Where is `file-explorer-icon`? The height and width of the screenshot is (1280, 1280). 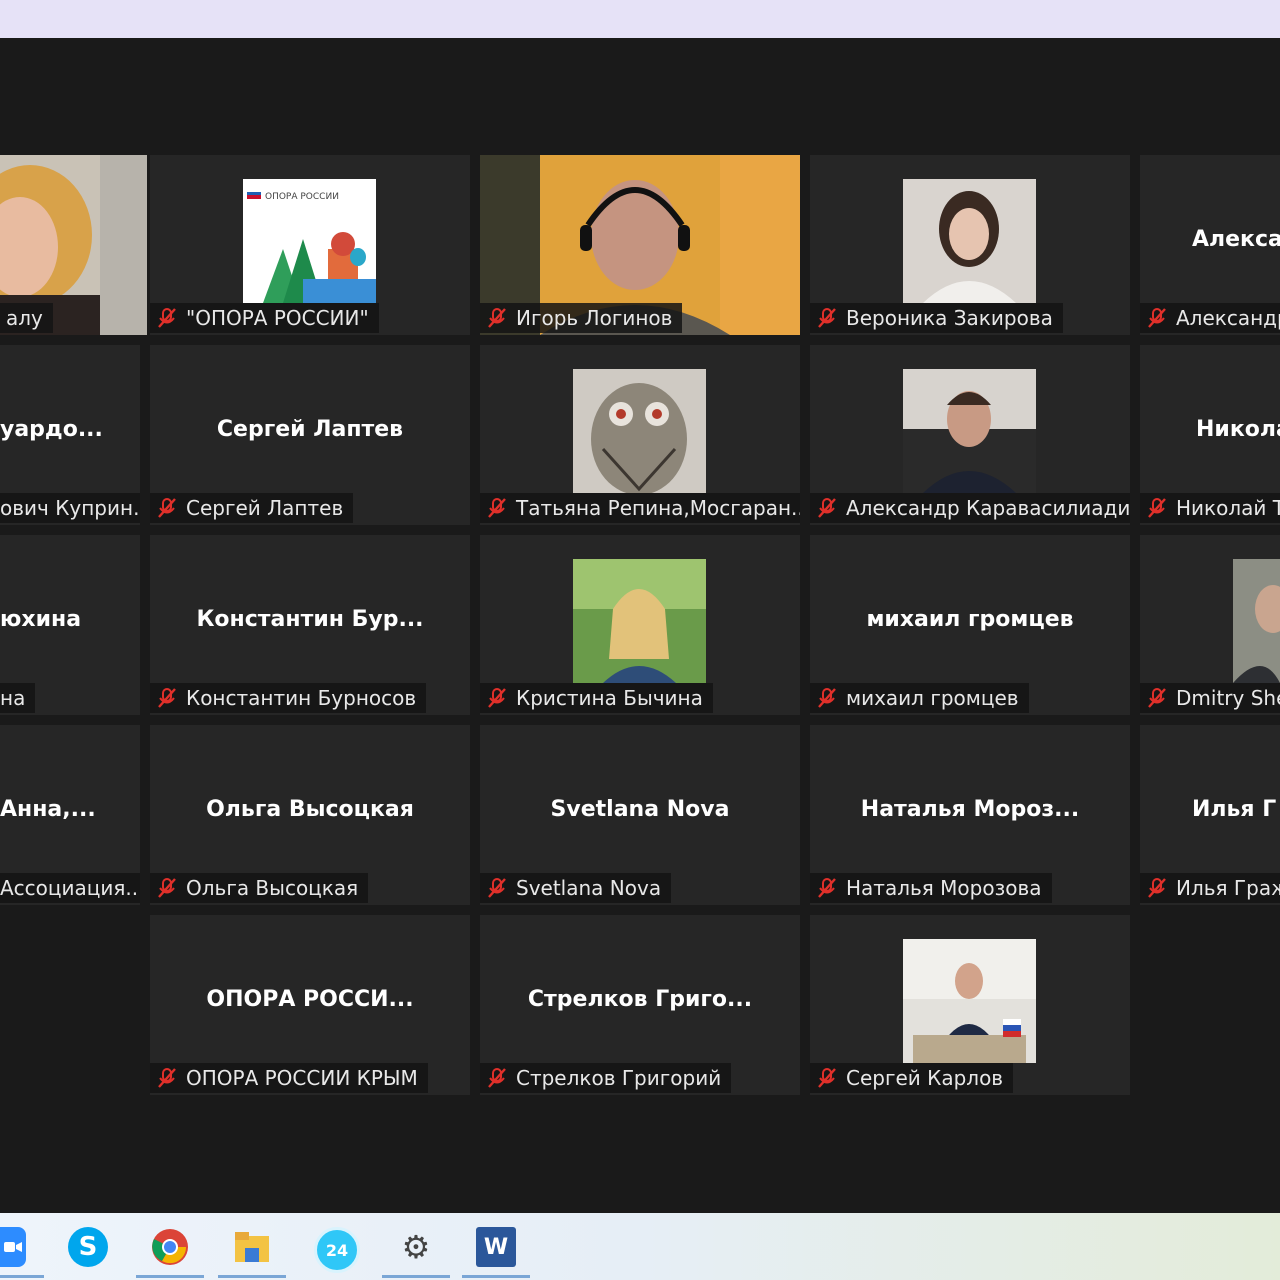 file-explorer-icon is located at coordinates (252, 1247).